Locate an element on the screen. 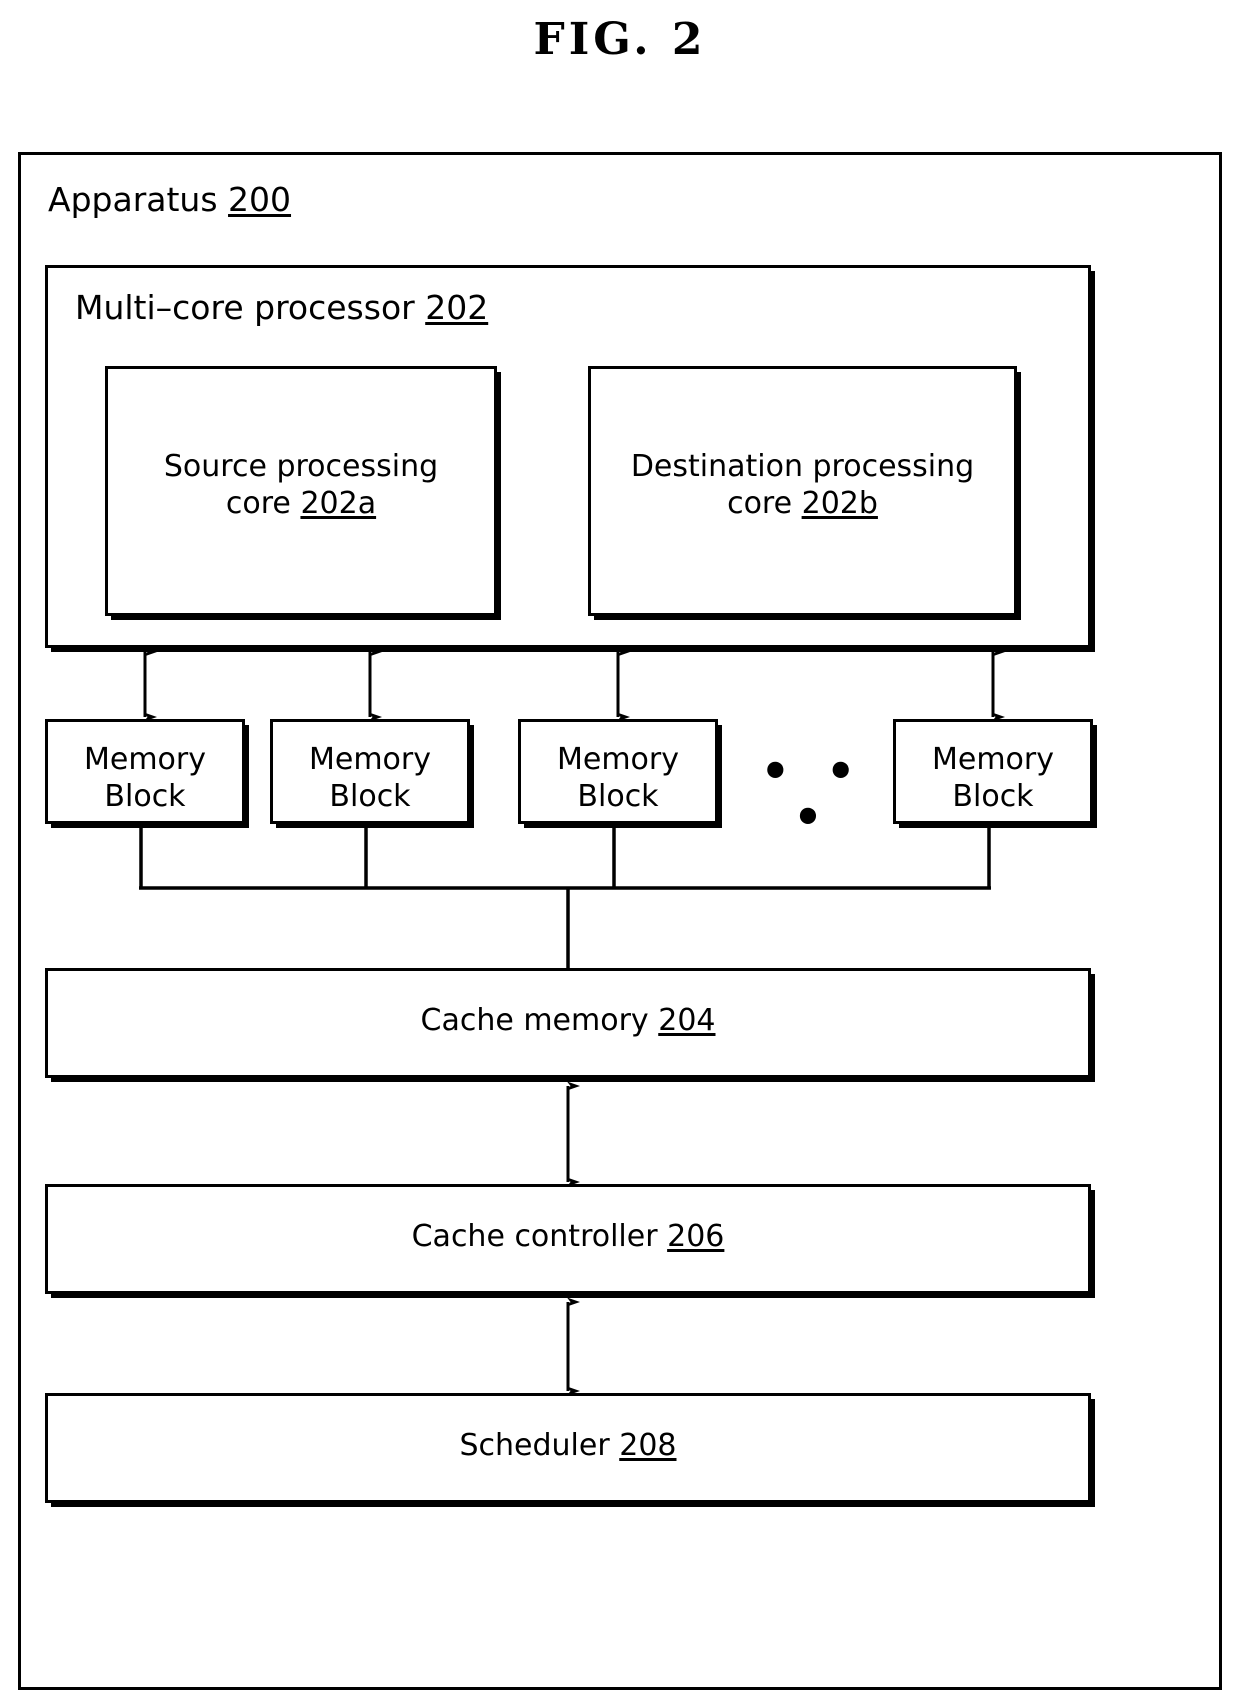  cache-controller-label-text: Cache controller is located at coordinates (534, 1236).